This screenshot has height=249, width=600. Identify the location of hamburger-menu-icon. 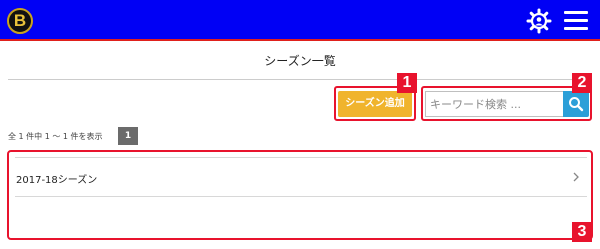
(576, 21).